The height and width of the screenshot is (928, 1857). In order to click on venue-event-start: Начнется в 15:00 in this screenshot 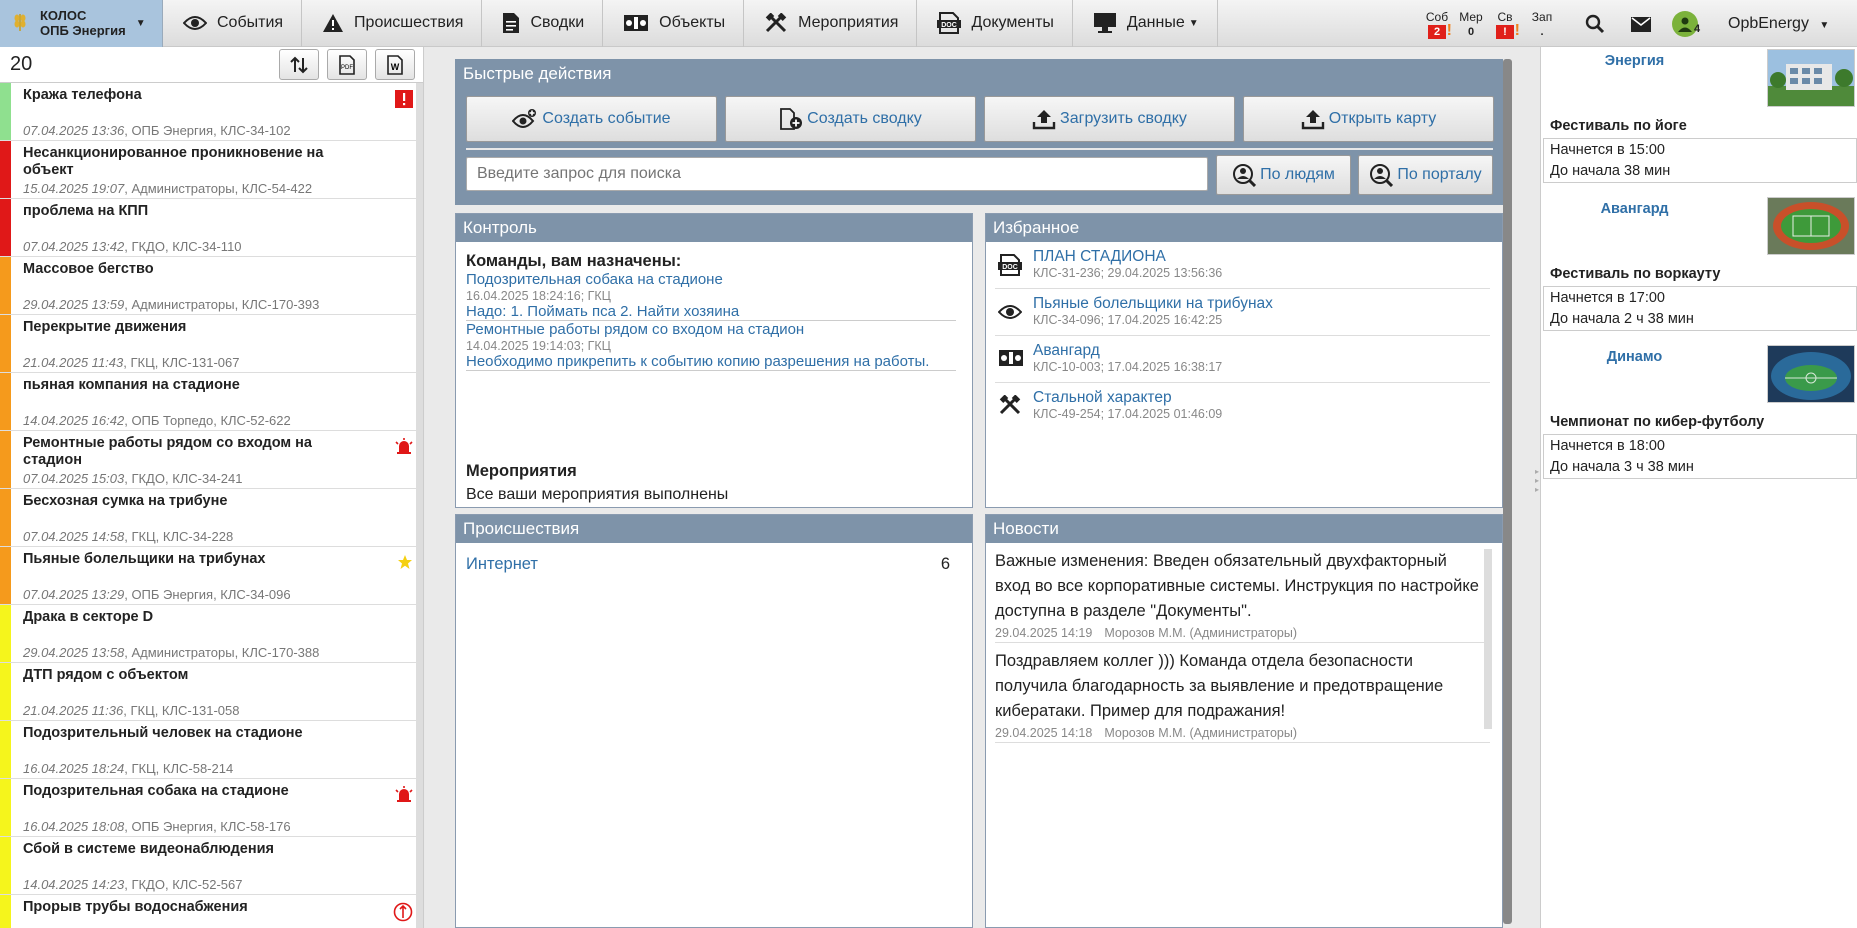, I will do `click(1607, 150)`.